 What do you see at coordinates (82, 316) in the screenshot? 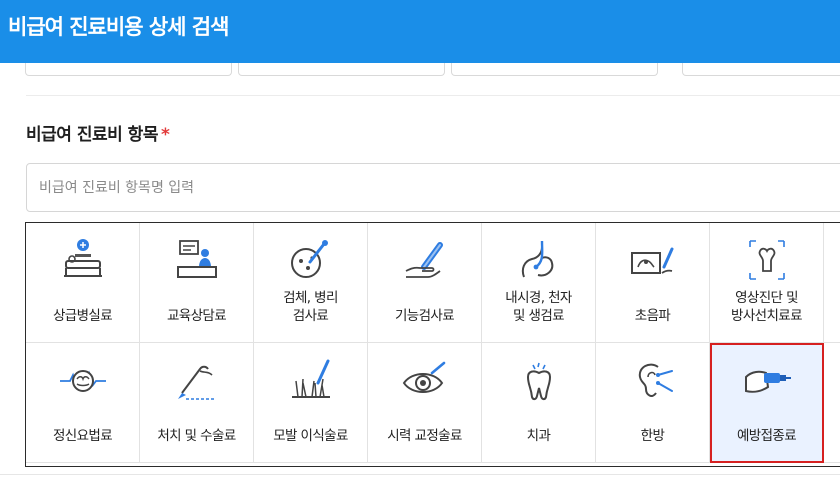
I see `category-label: 상급병실료` at bounding box center [82, 316].